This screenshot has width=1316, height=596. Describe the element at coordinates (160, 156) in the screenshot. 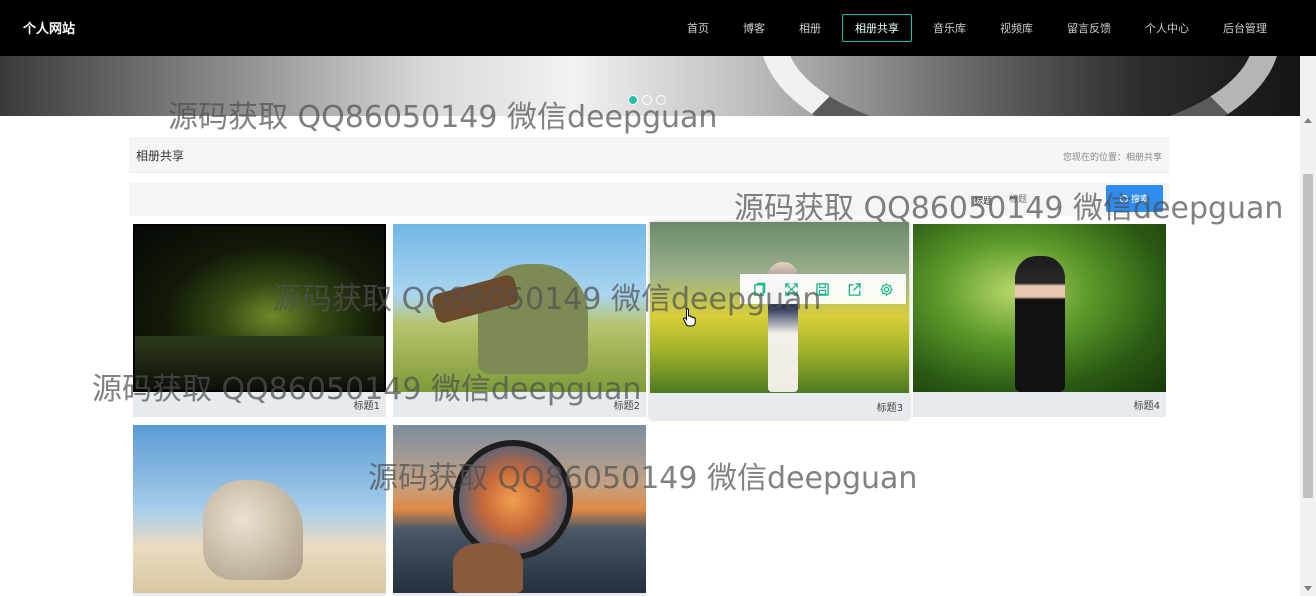

I see `page-title: 相册共享` at that location.